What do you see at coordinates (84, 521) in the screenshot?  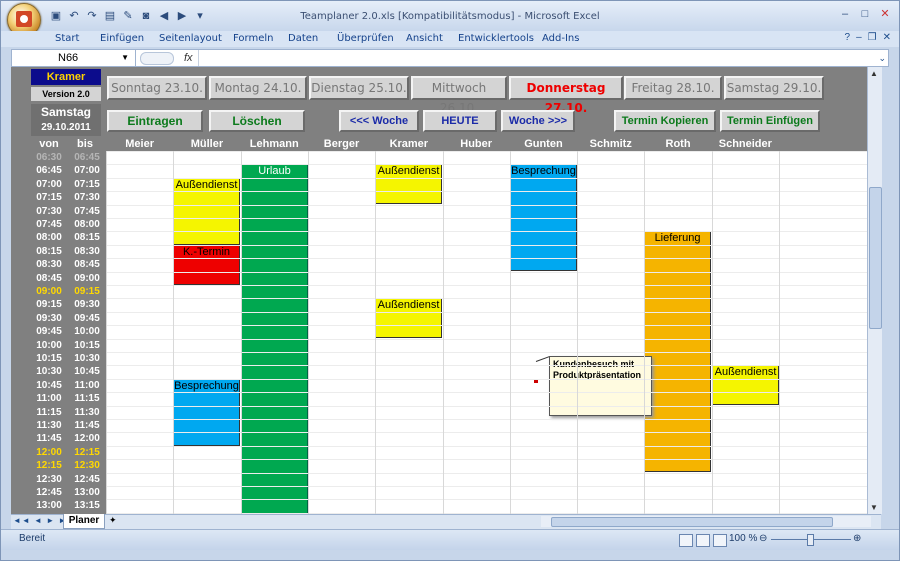 I see `sheet-tab-planer: Planer` at bounding box center [84, 521].